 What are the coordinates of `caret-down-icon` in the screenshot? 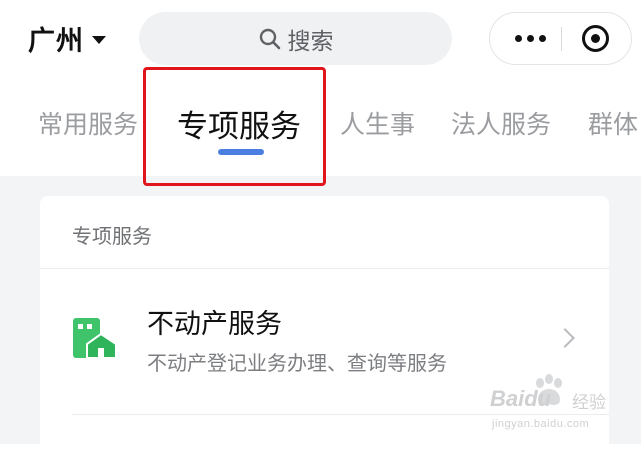 It's located at (99, 39).